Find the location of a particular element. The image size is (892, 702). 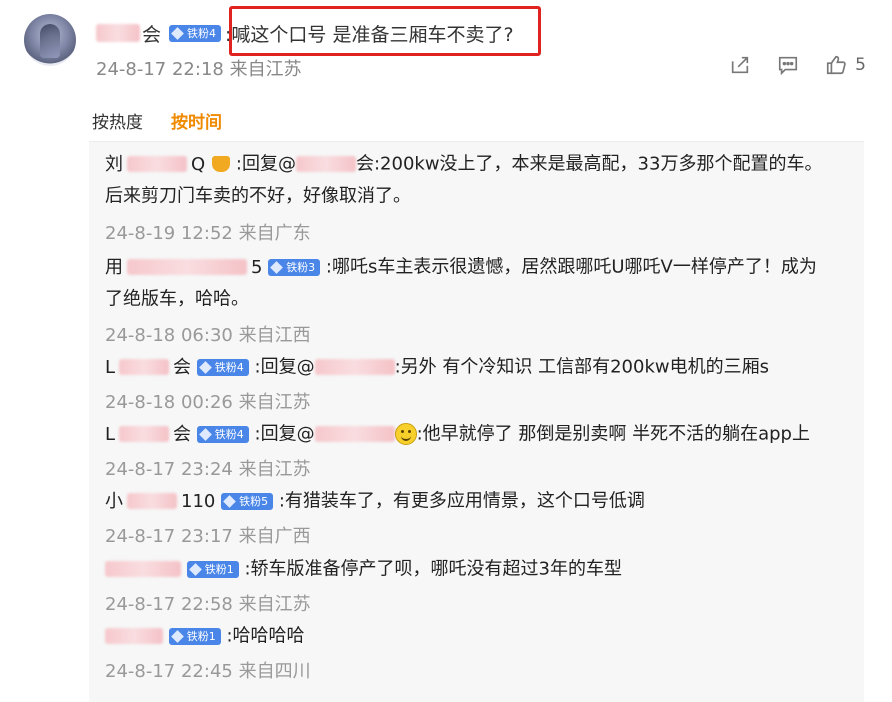

top-comment-meta: 24-8-17 22:18 来自江苏 is located at coordinates (199, 68).